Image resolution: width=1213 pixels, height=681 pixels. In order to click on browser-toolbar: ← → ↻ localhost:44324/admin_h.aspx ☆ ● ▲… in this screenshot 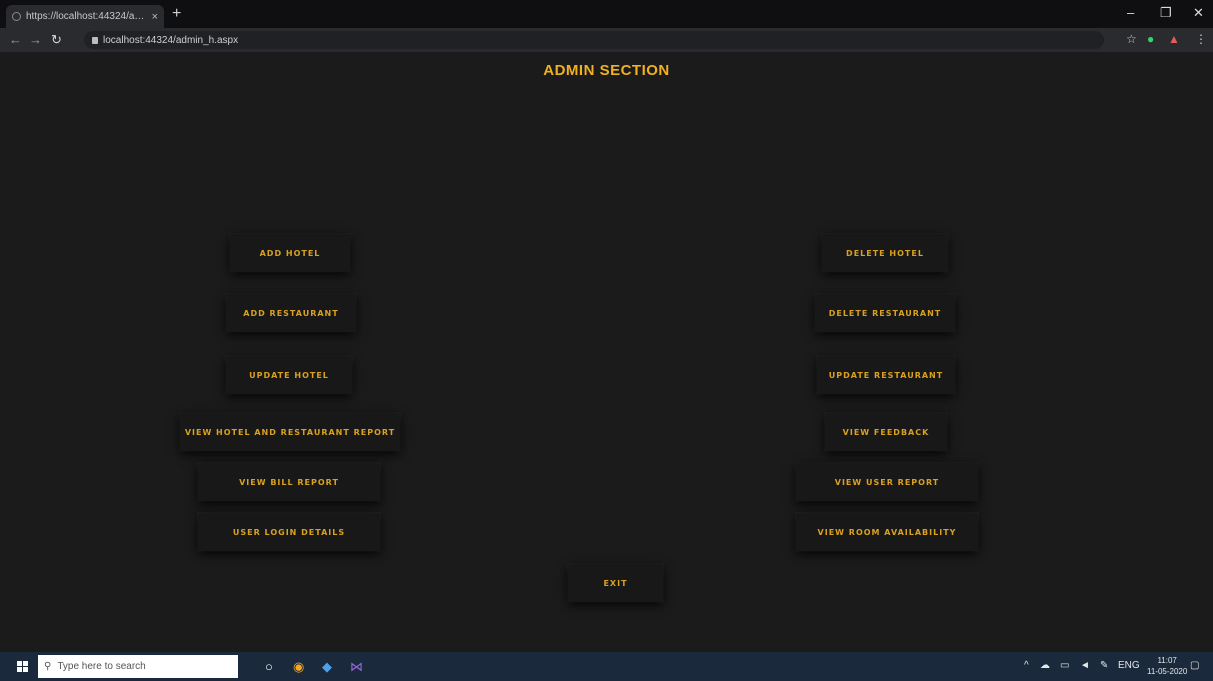, I will do `click(606, 40)`.